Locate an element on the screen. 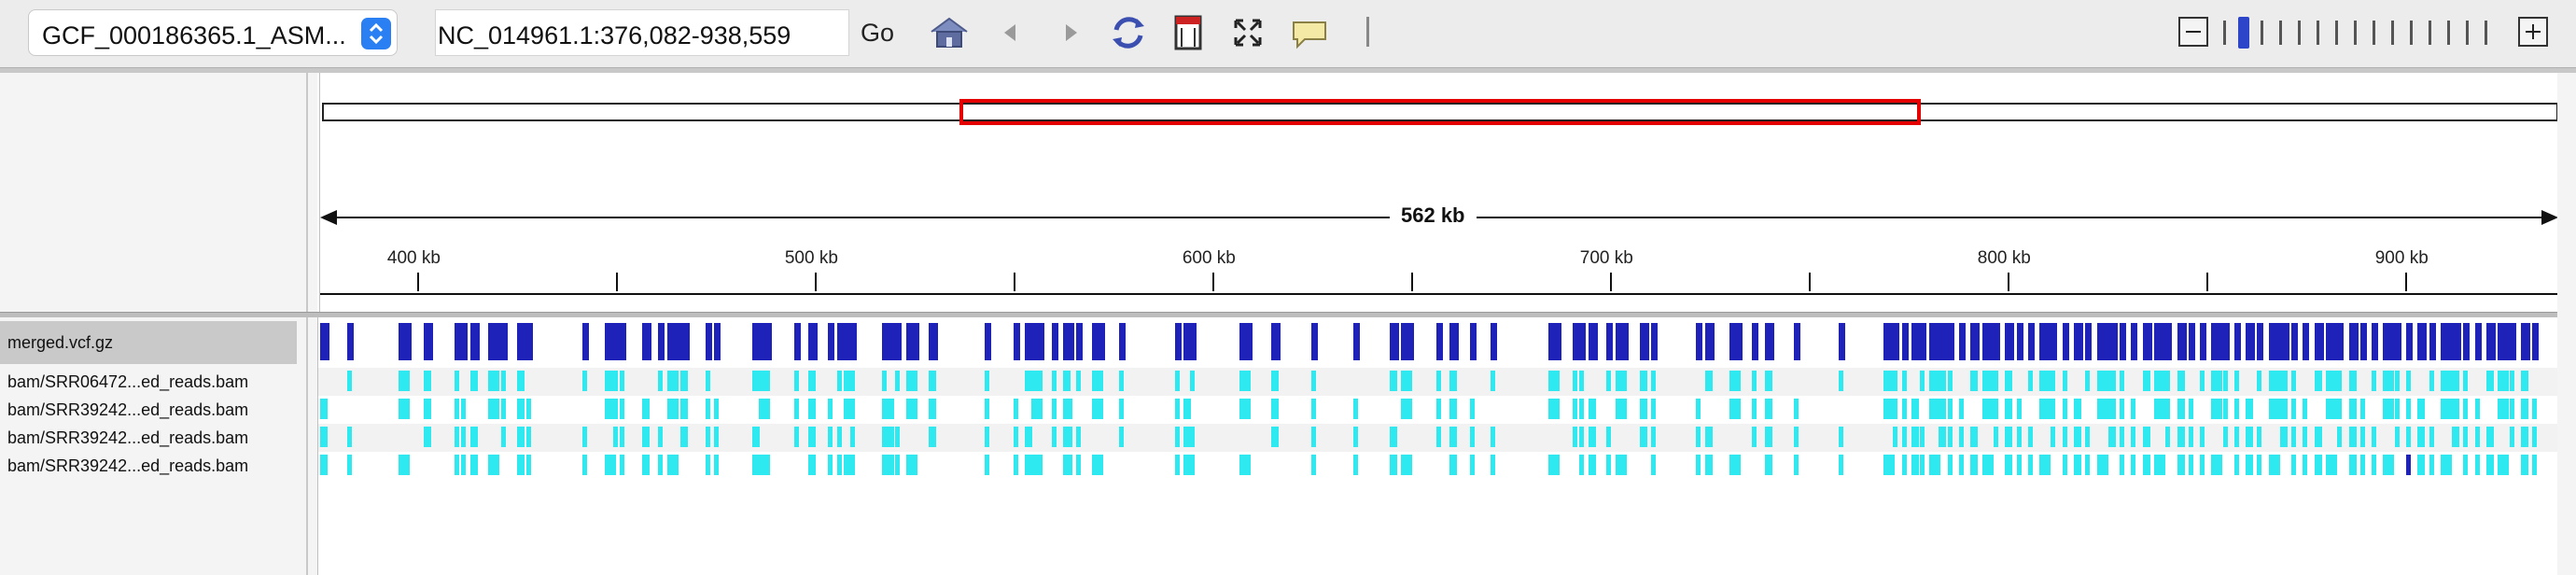 This screenshot has width=2576, height=575. vcf-track is located at coordinates (1438, 342).